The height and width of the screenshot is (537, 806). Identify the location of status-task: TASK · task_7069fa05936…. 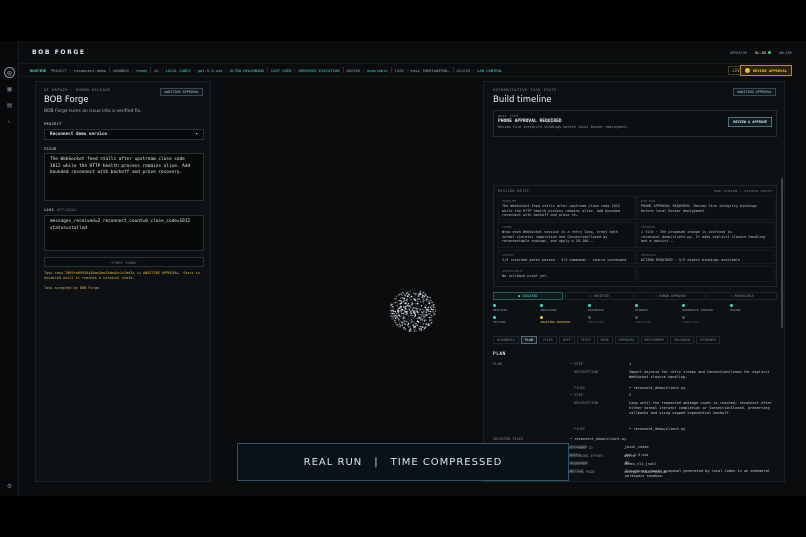
(422, 70).